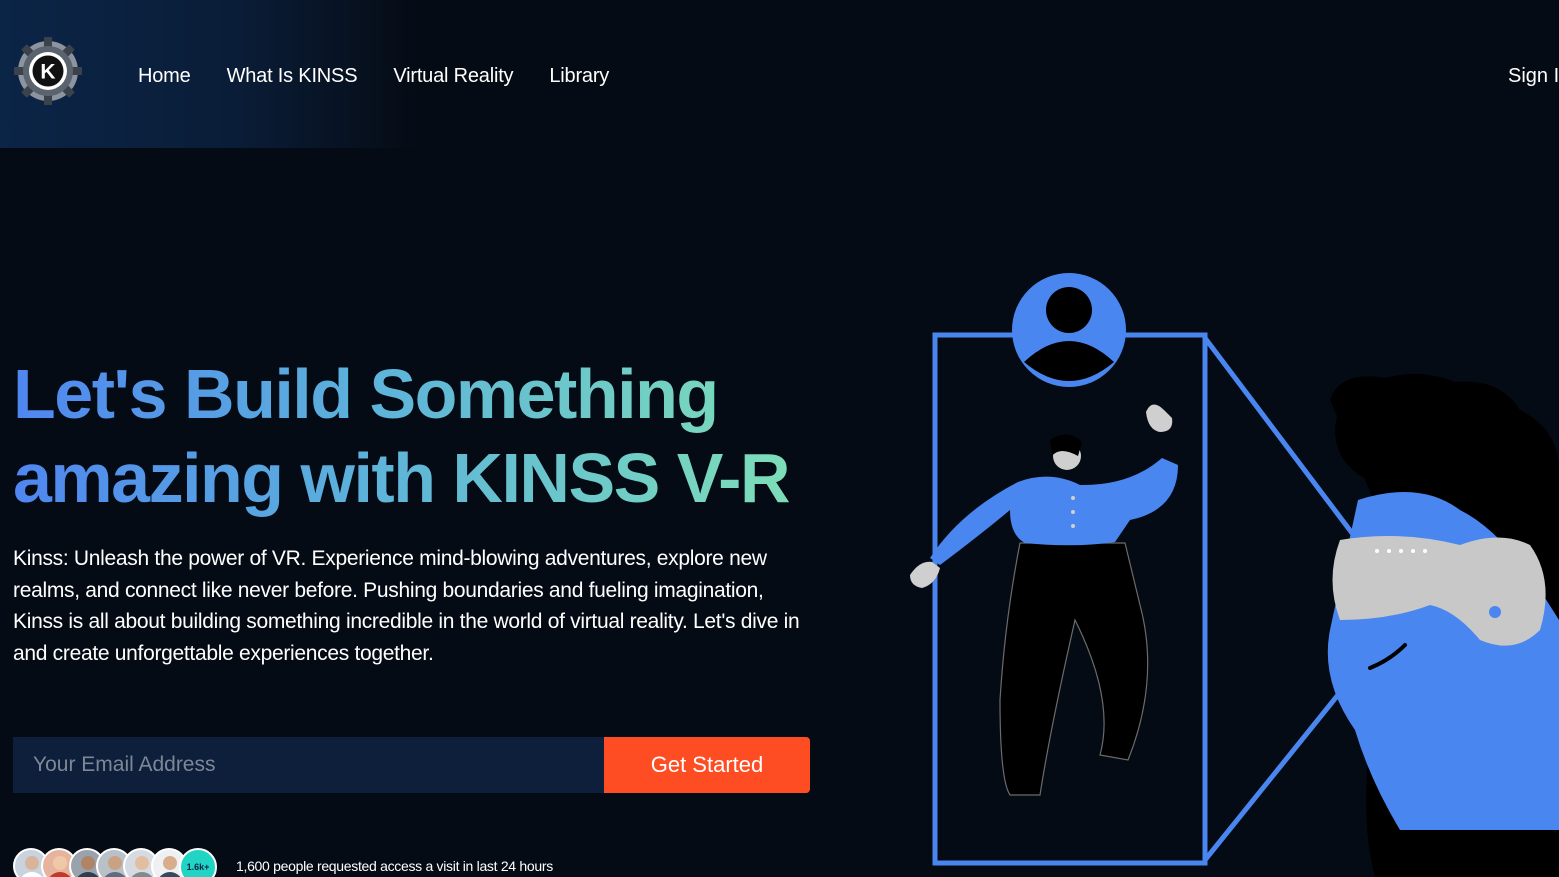 Image resolution: width=1559 pixels, height=877 pixels. I want to click on nav-library-link: Library, so click(579, 76).